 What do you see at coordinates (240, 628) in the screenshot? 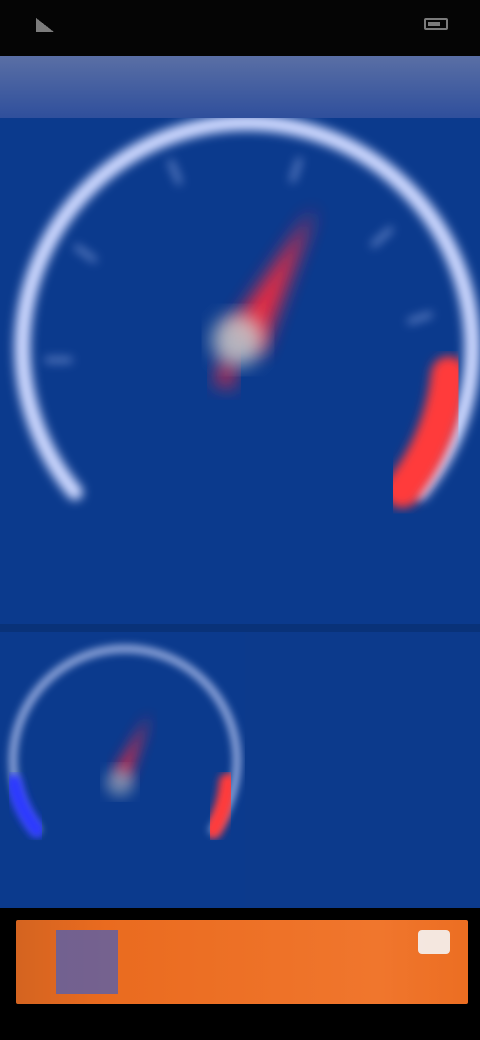
I see `panel-divider` at bounding box center [240, 628].